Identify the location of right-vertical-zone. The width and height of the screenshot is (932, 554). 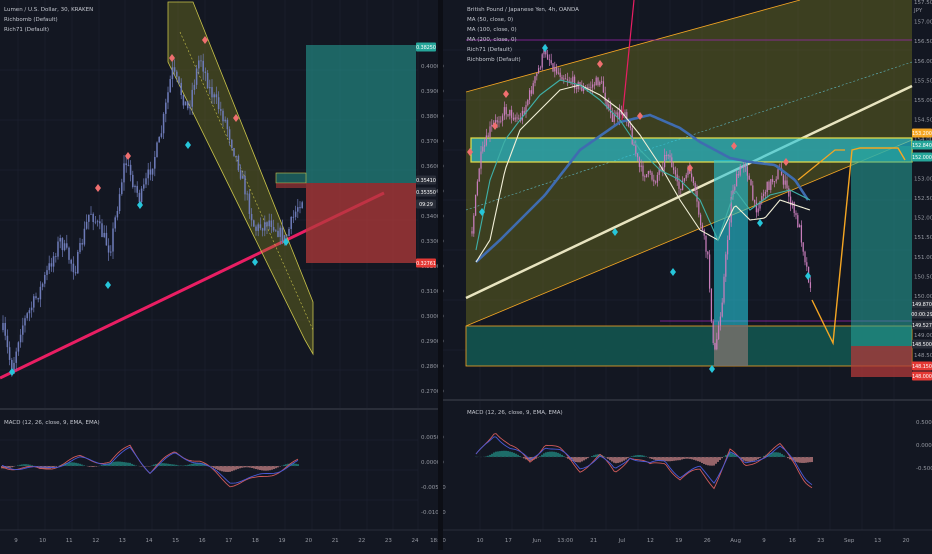
(731, 242).